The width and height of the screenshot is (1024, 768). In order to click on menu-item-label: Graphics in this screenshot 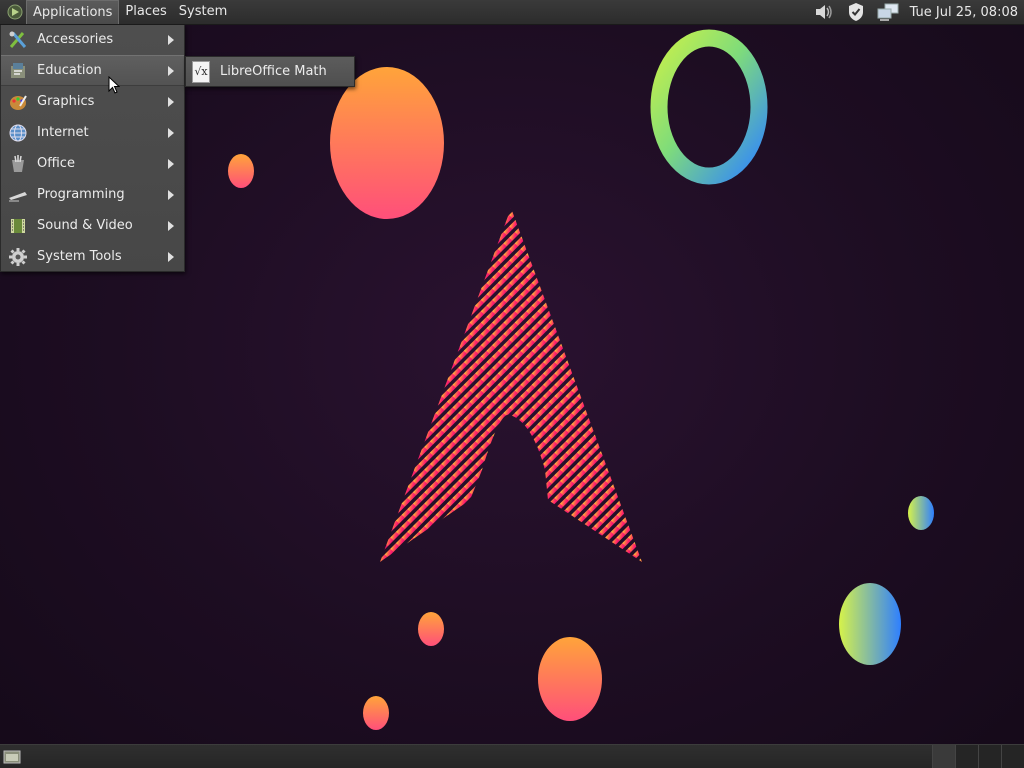, I will do `click(66, 101)`.